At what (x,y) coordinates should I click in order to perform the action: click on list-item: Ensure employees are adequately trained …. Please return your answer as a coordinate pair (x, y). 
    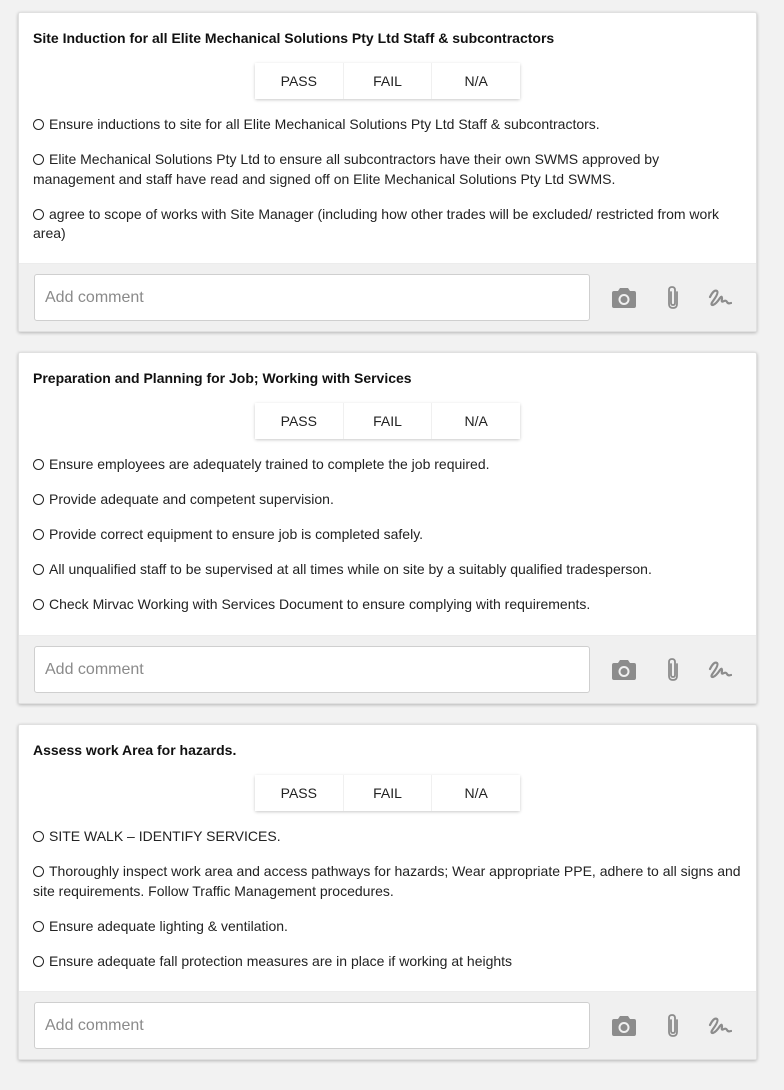
    Looking at the image, I should click on (387, 465).